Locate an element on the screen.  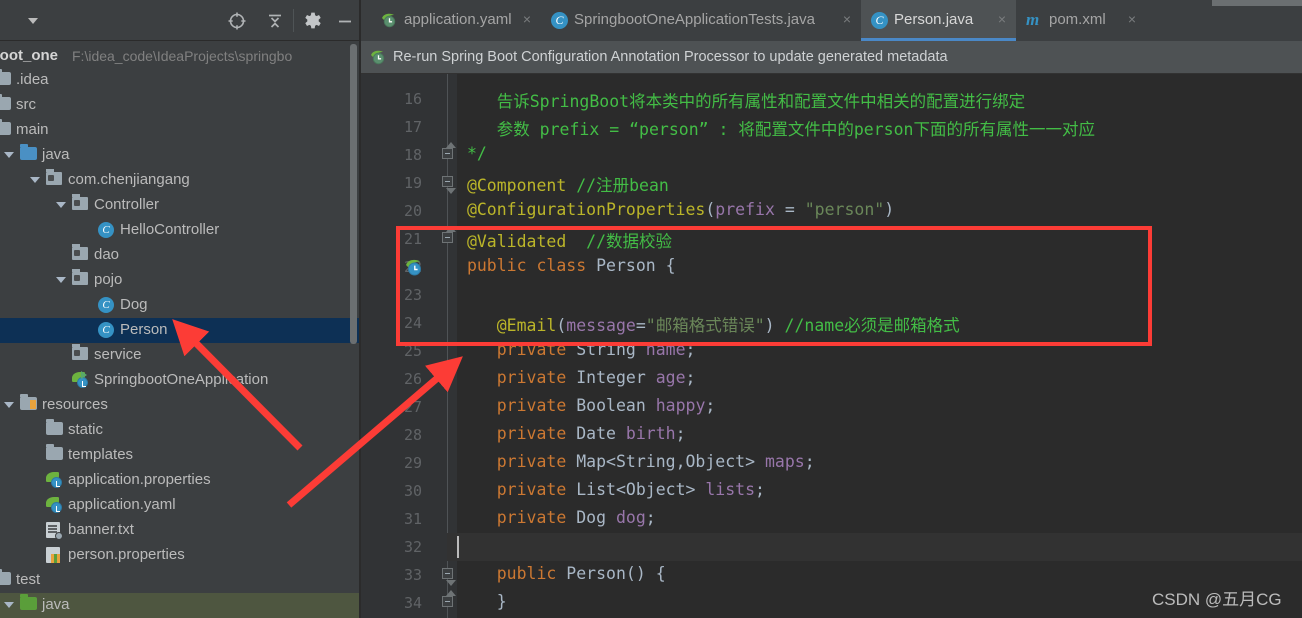
code-line: private List<Object> lists; is located at coordinates (611, 489).